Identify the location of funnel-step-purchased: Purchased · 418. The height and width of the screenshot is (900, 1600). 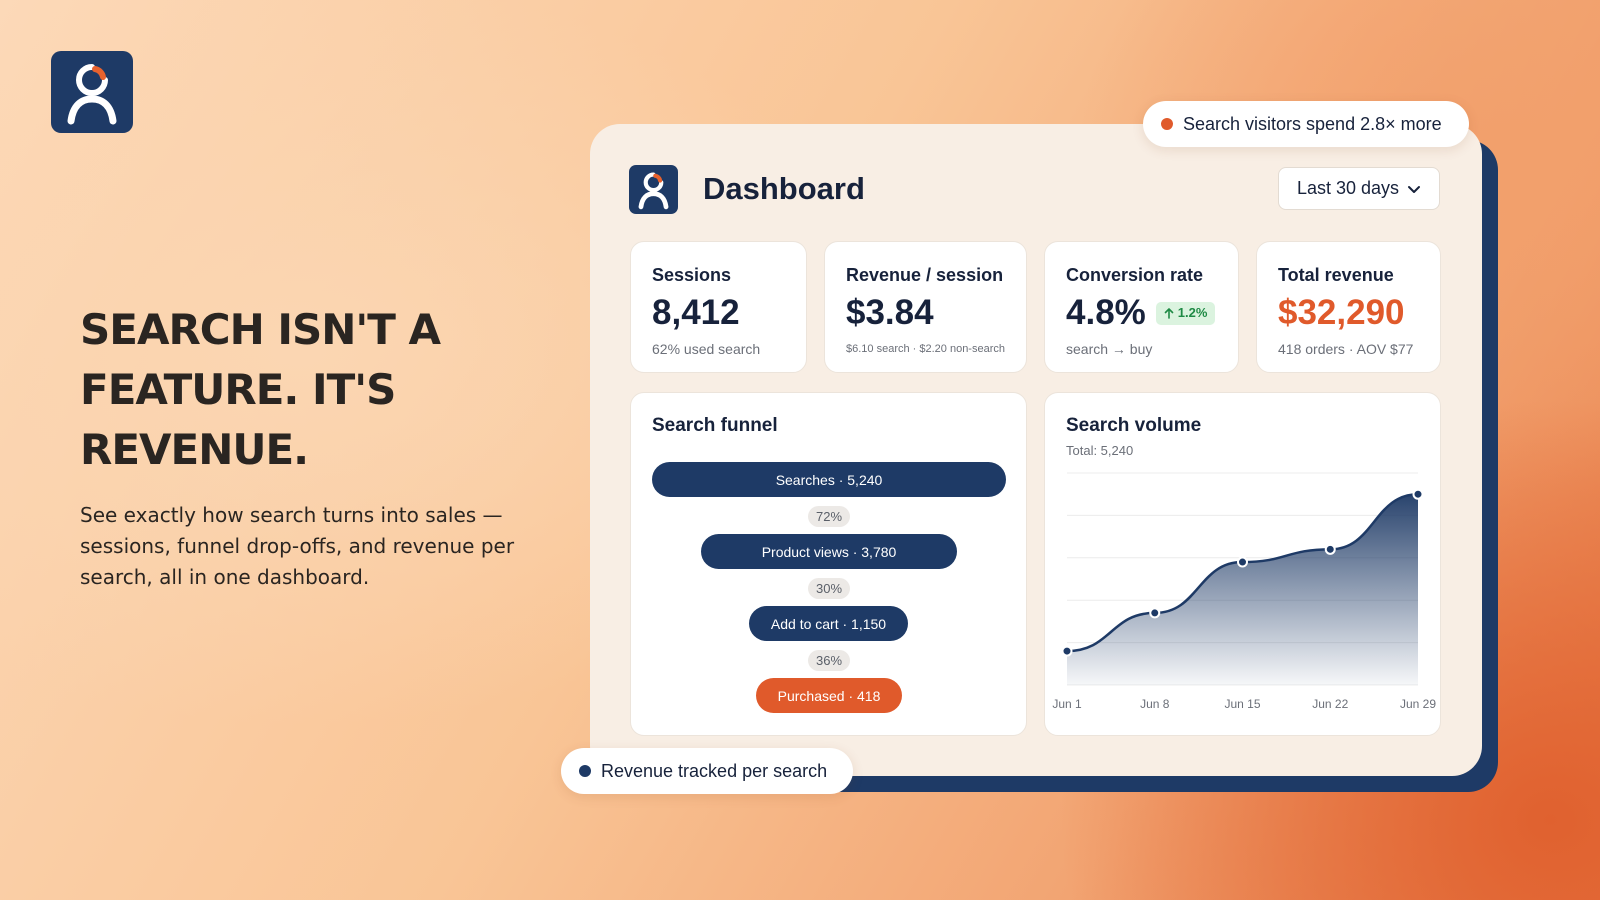
(829, 695).